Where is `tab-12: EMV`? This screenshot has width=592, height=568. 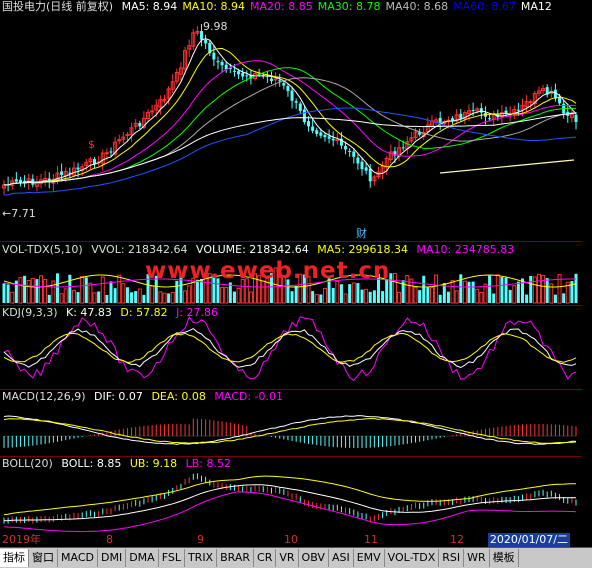
tab-12: EMV is located at coordinates (369, 558).